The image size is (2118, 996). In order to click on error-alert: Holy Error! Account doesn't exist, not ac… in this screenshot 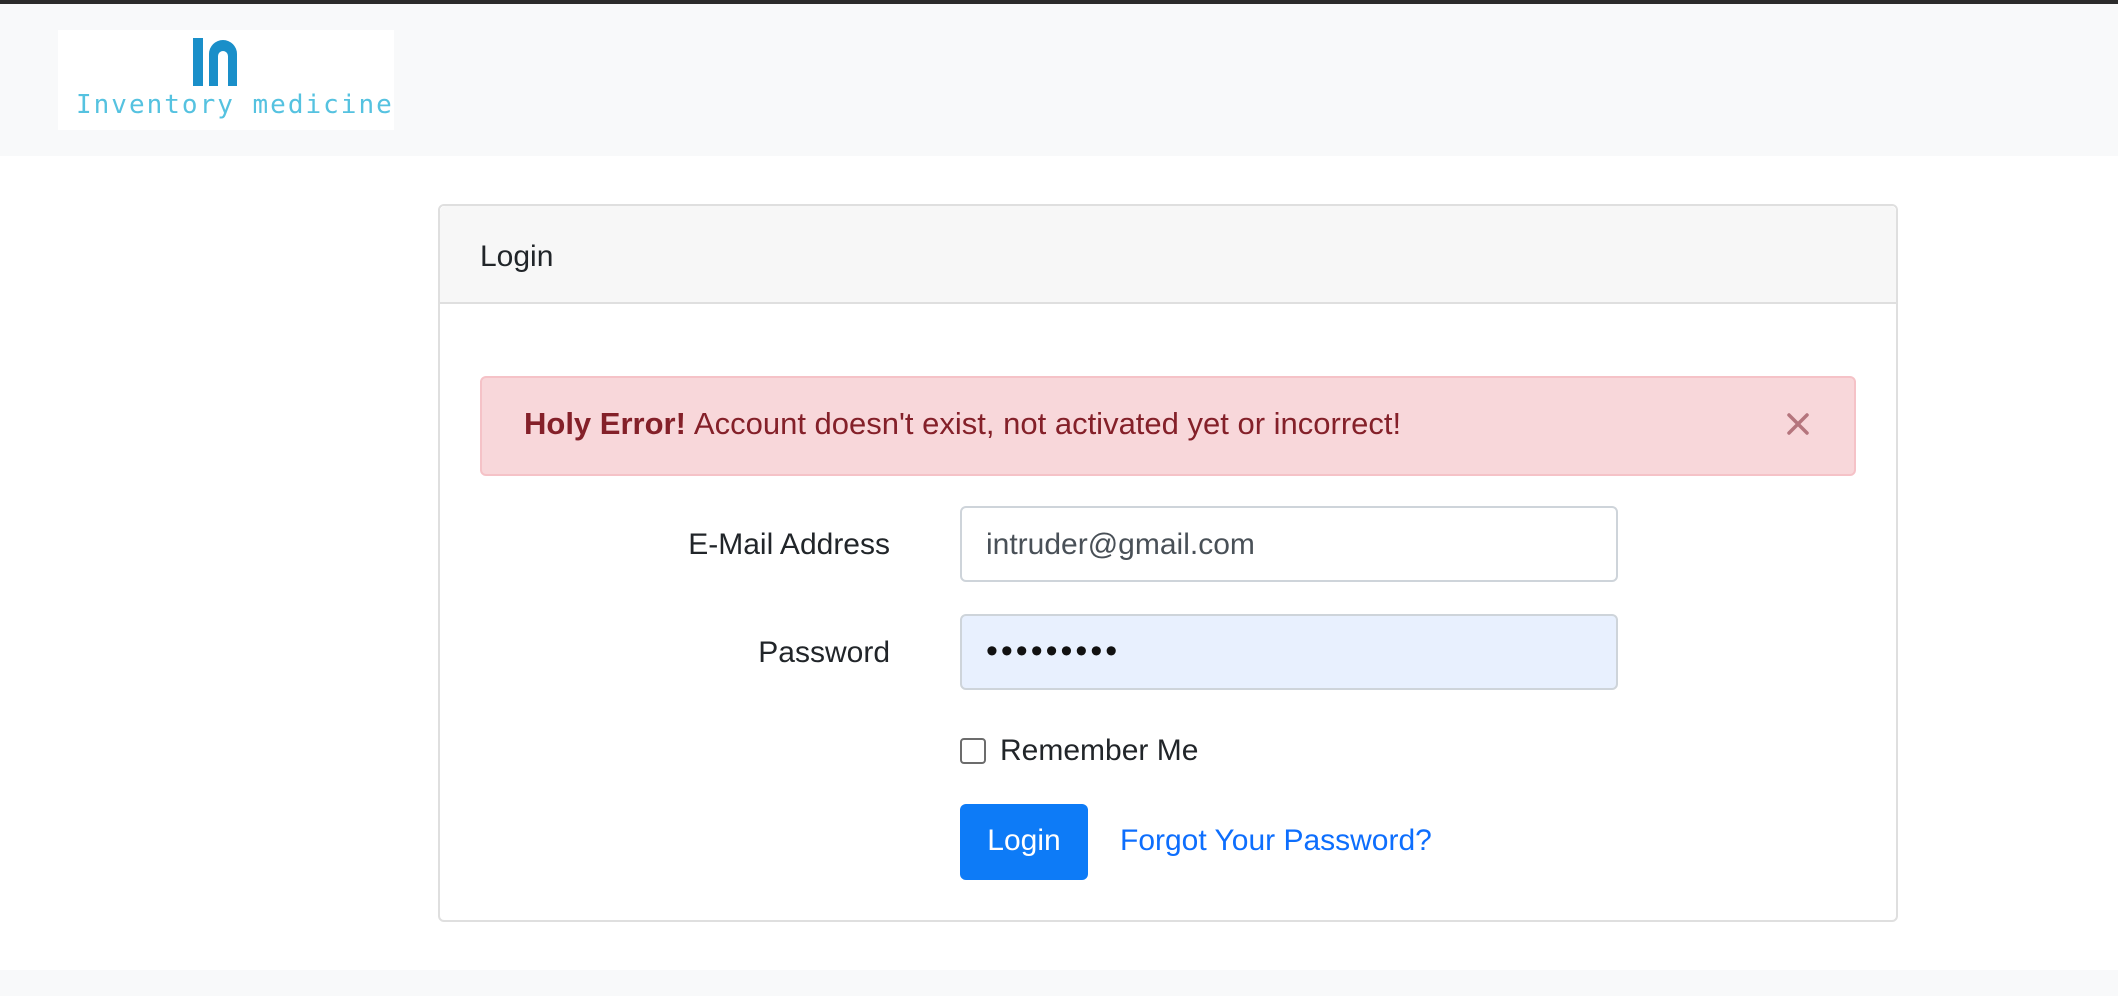, I will do `click(1168, 426)`.